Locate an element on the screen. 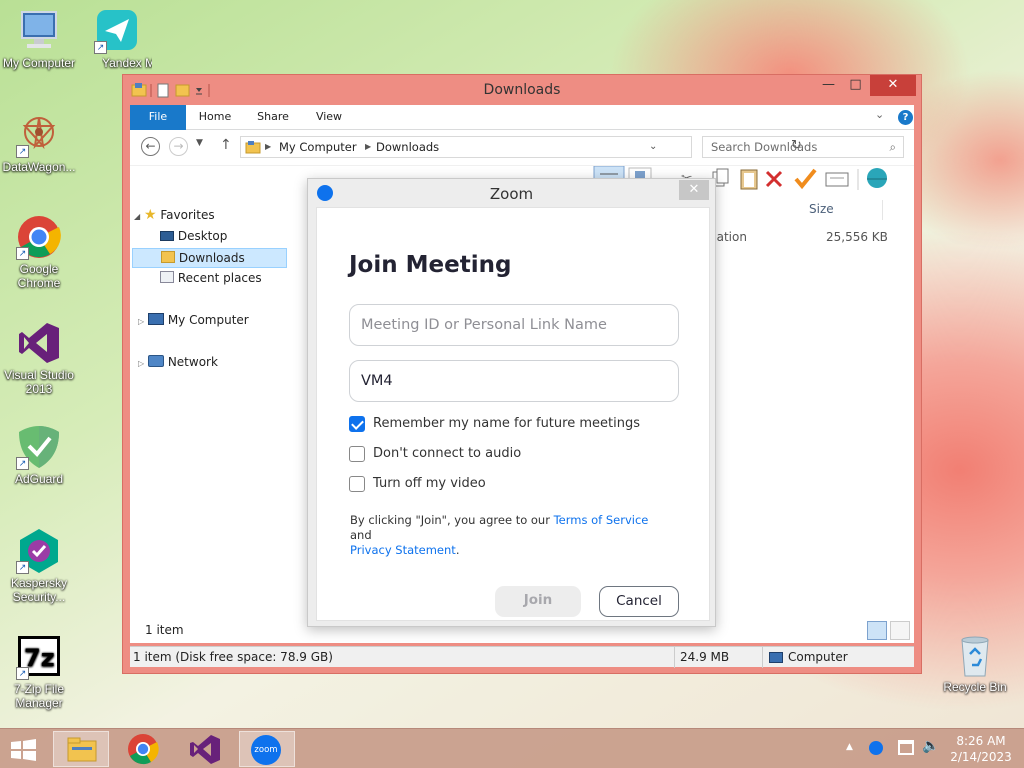 This screenshot has height=768, width=1024. start-button is located at coordinates (24, 750).